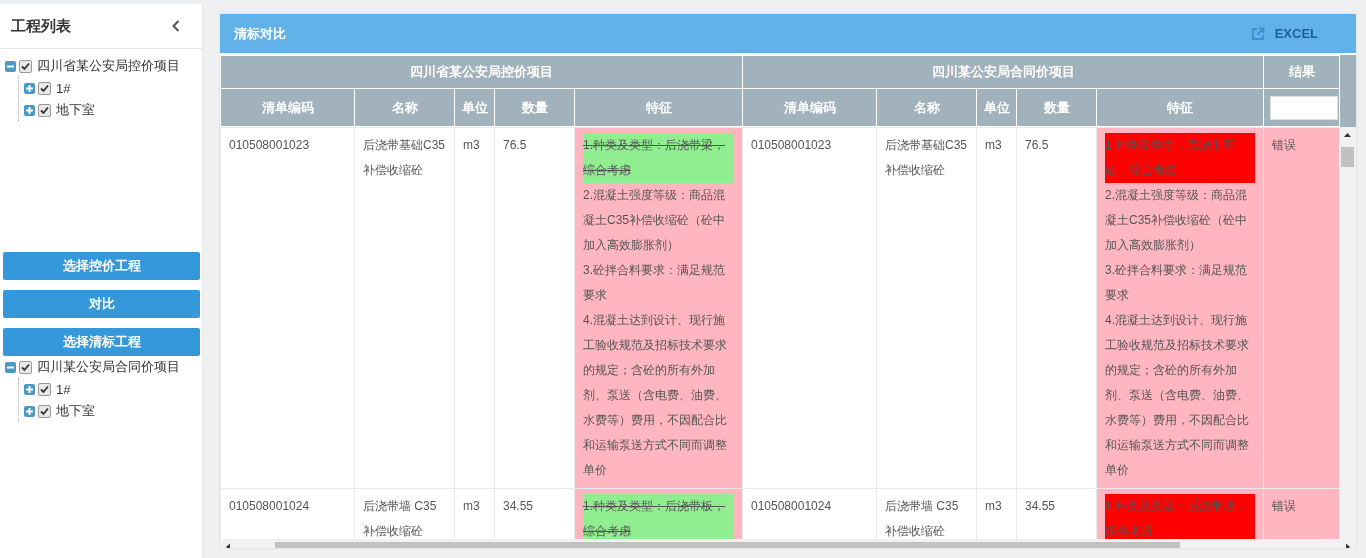 Image resolution: width=1366 pixels, height=558 pixels. I want to click on tree-item: 四川某公安局合同价项目, so click(108, 367).